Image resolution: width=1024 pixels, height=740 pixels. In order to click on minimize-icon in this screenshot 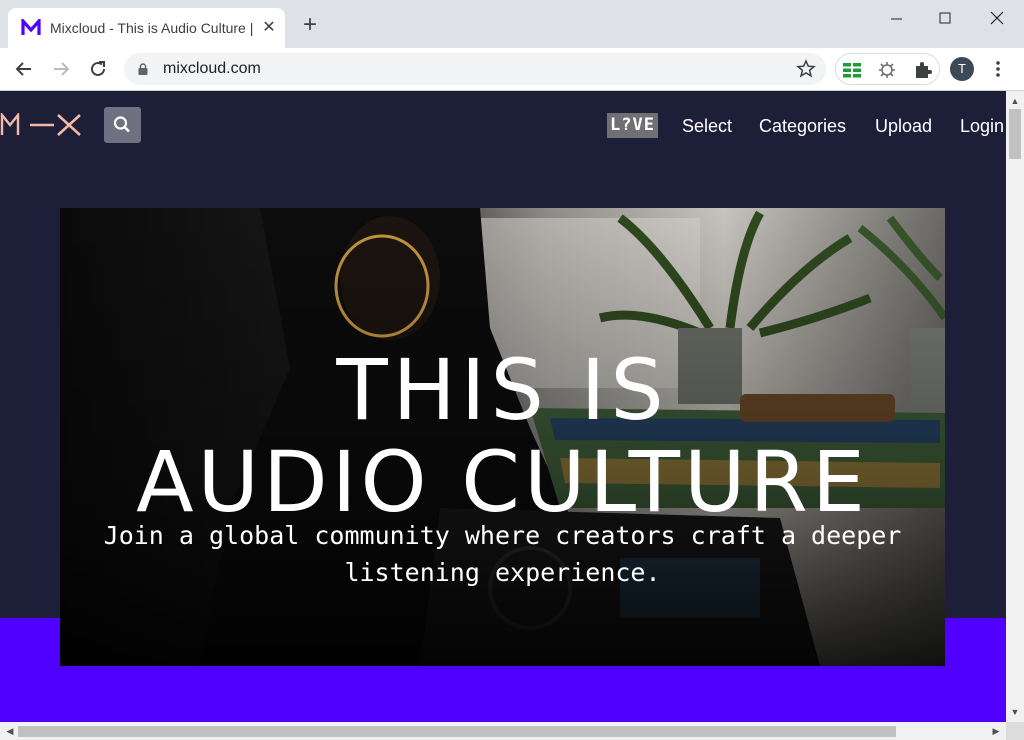, I will do `click(897, 18)`.